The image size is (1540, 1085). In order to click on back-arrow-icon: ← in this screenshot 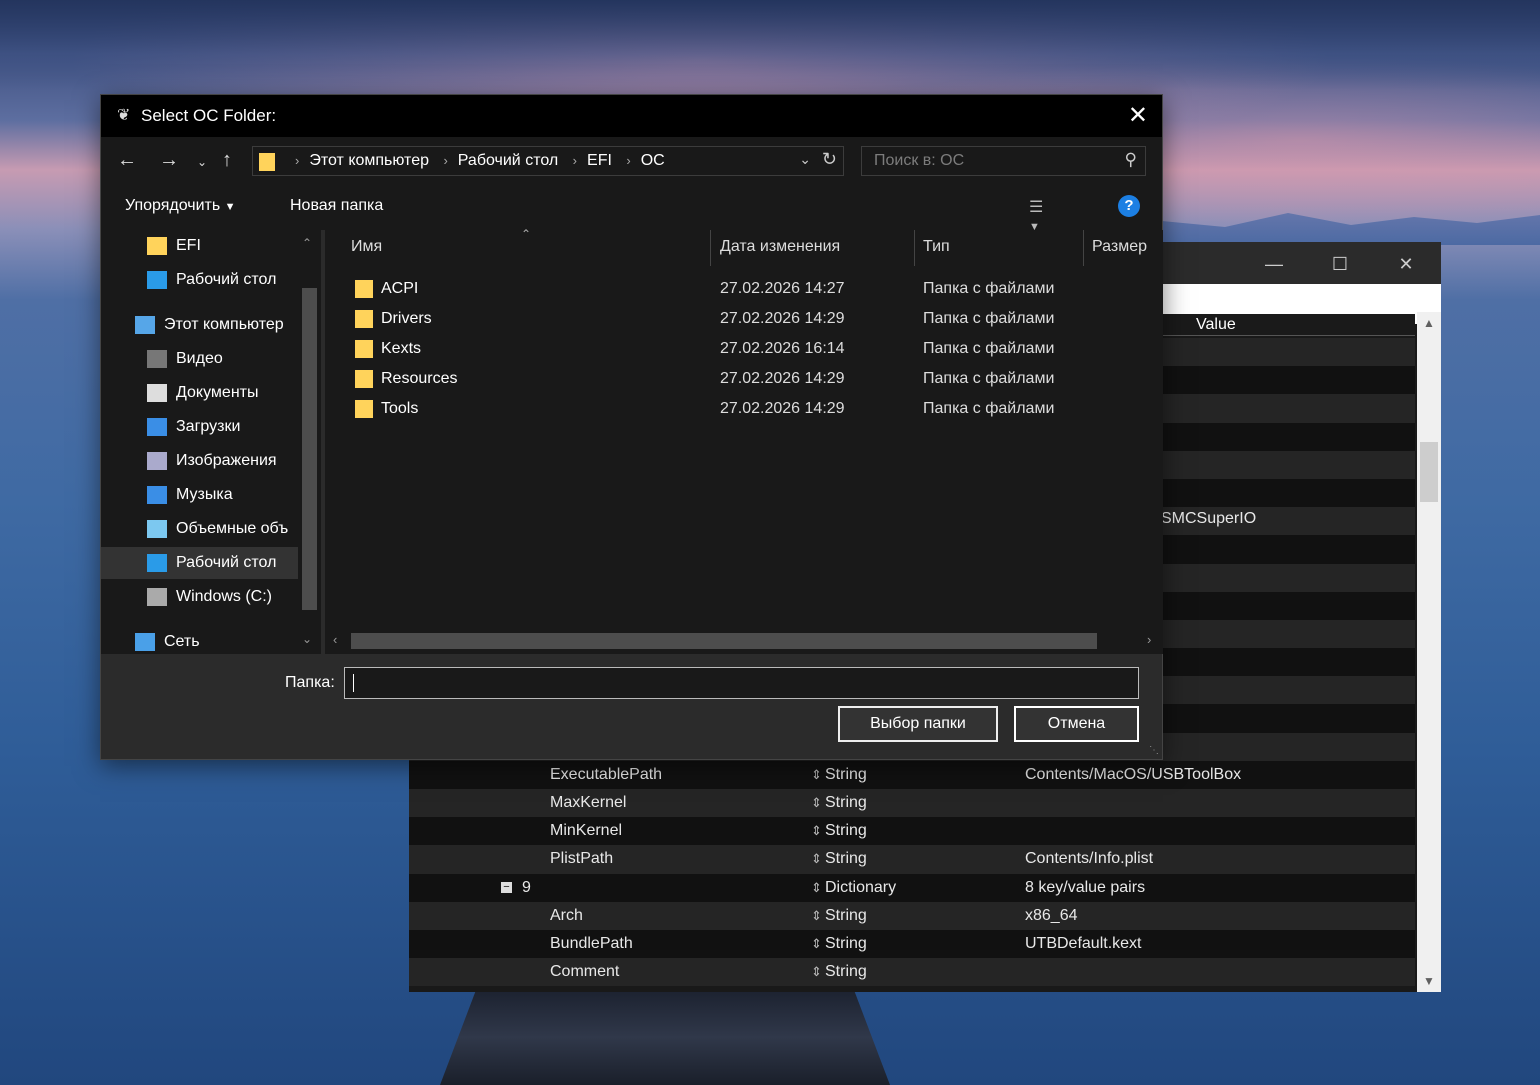, I will do `click(127, 160)`.